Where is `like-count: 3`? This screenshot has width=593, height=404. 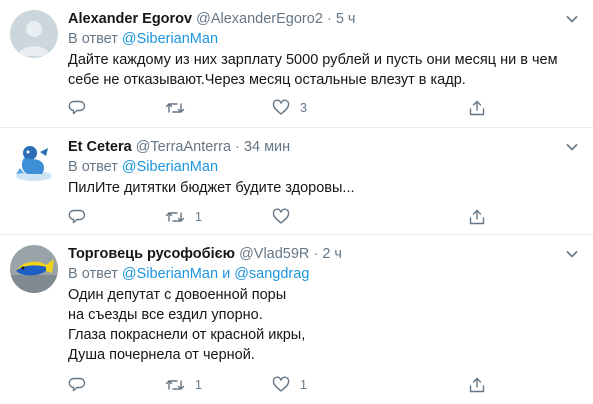 like-count: 3 is located at coordinates (303, 108).